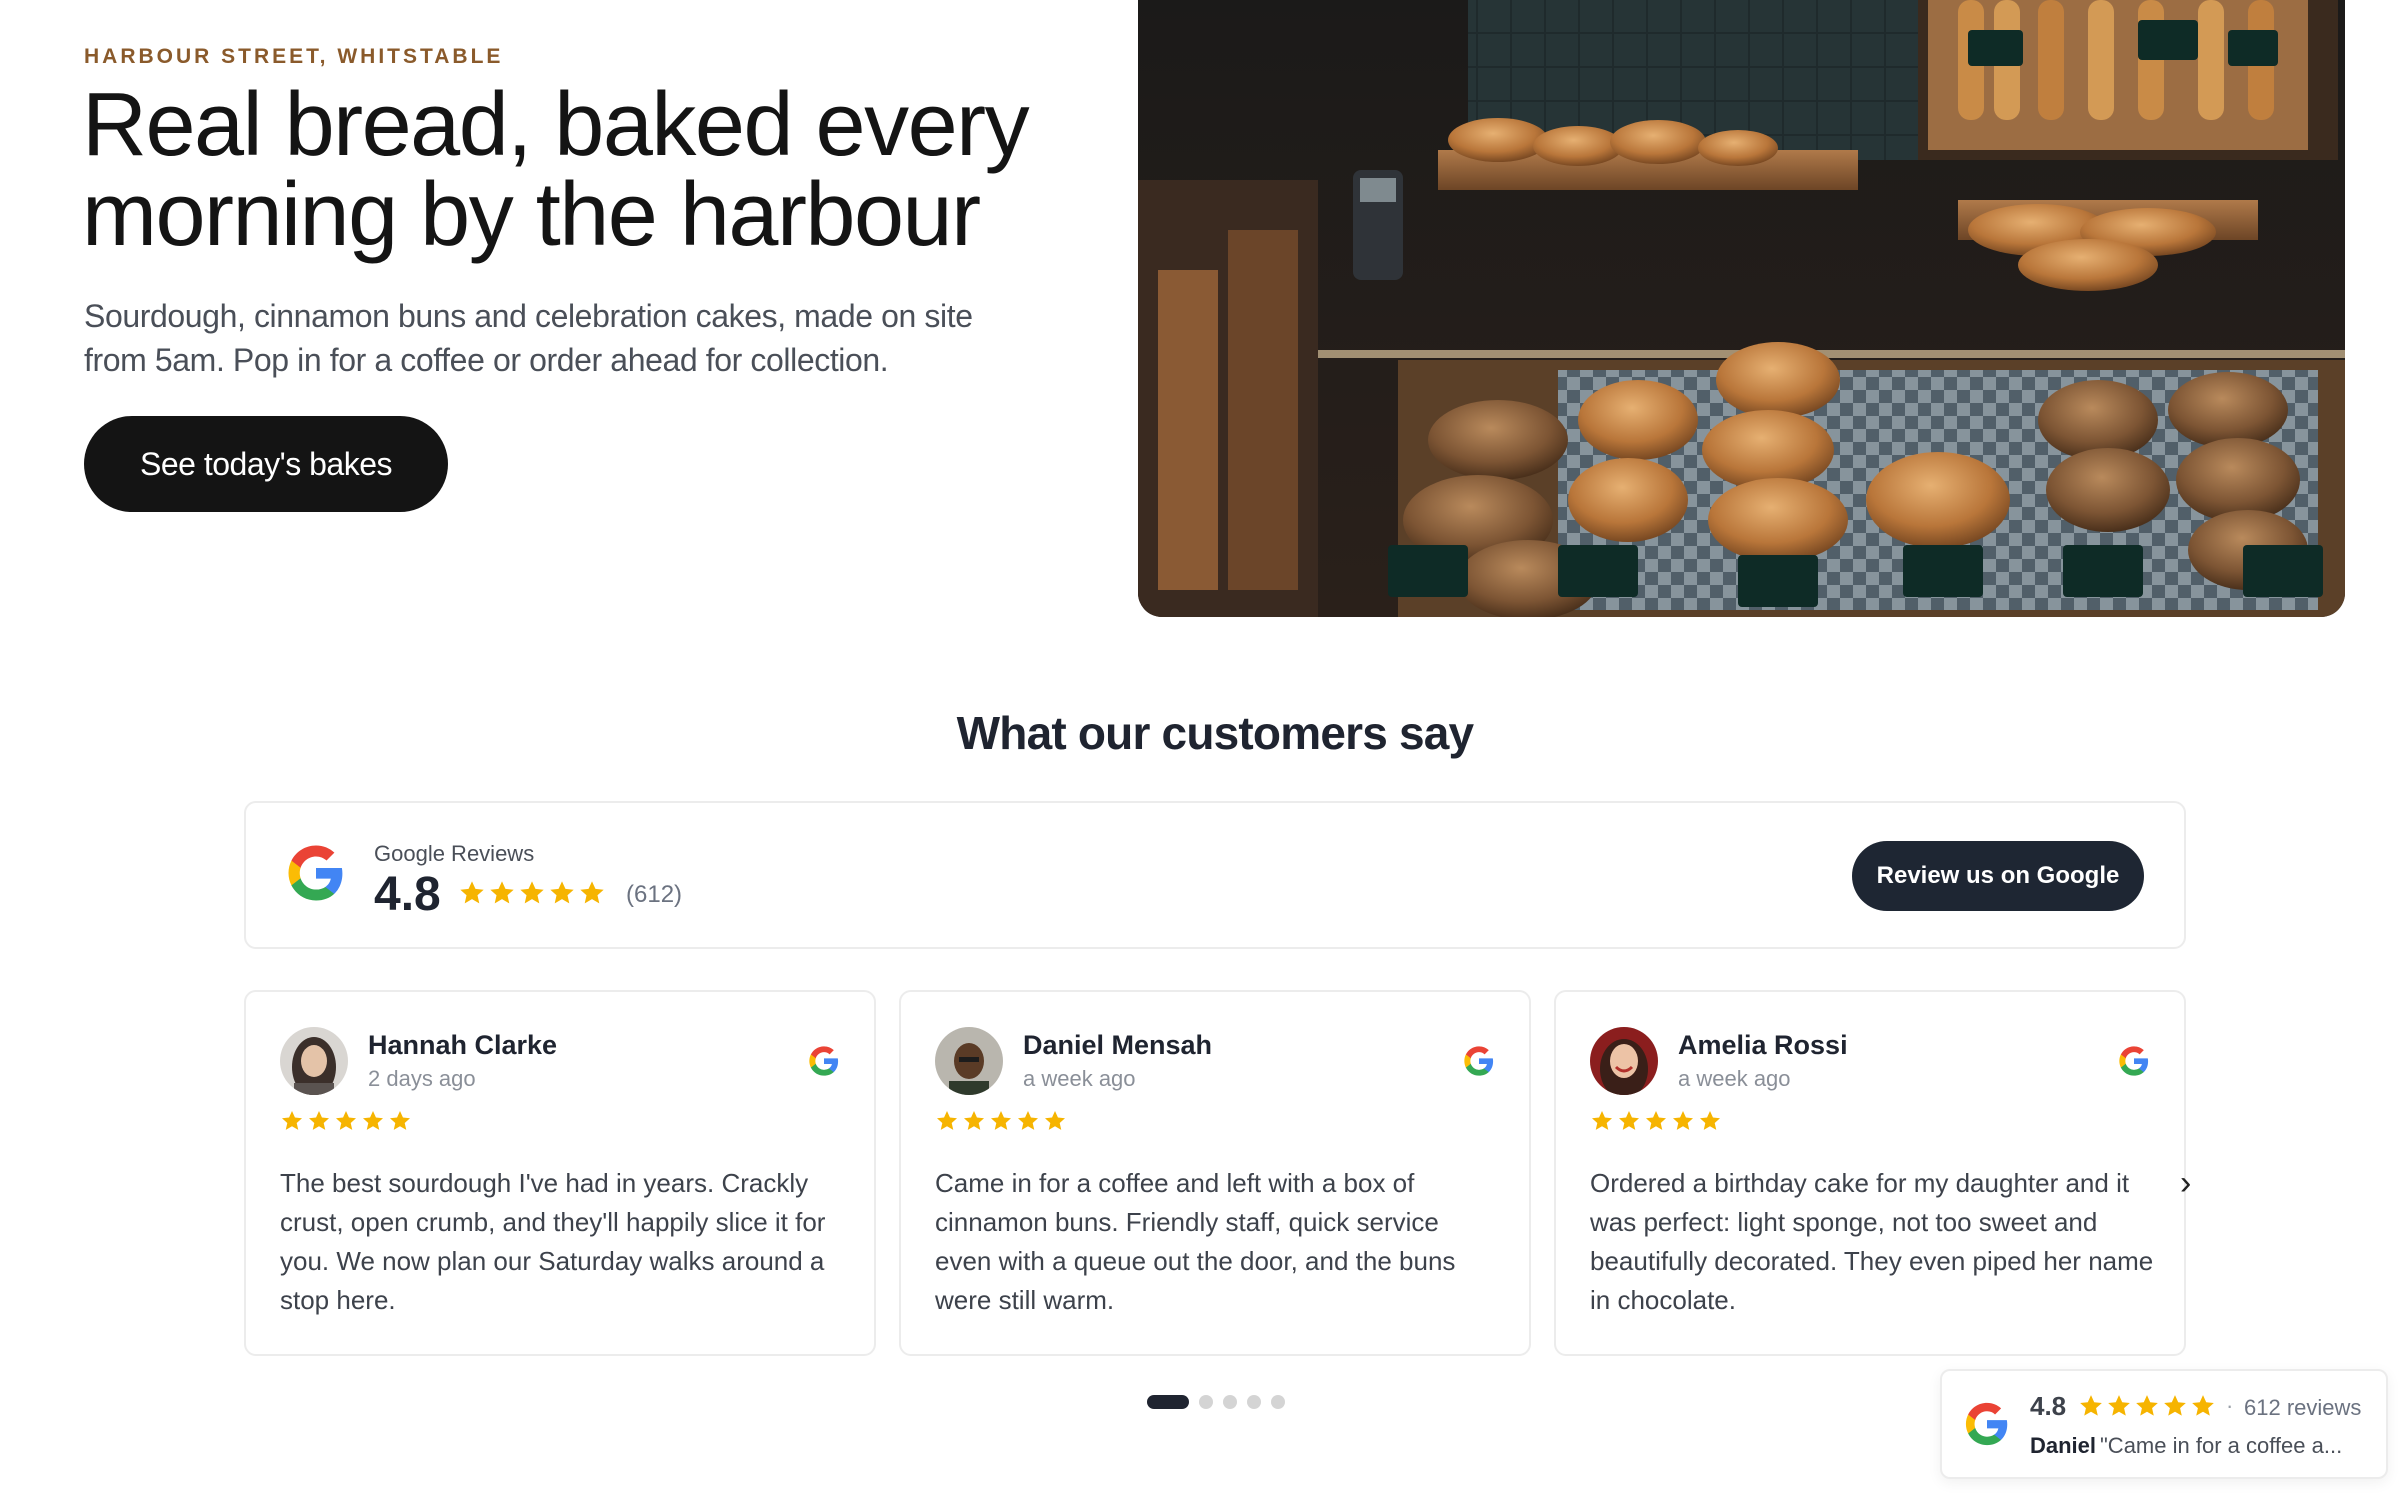  I want to click on see-todays-bakes-button: See today's bakes, so click(266, 464).